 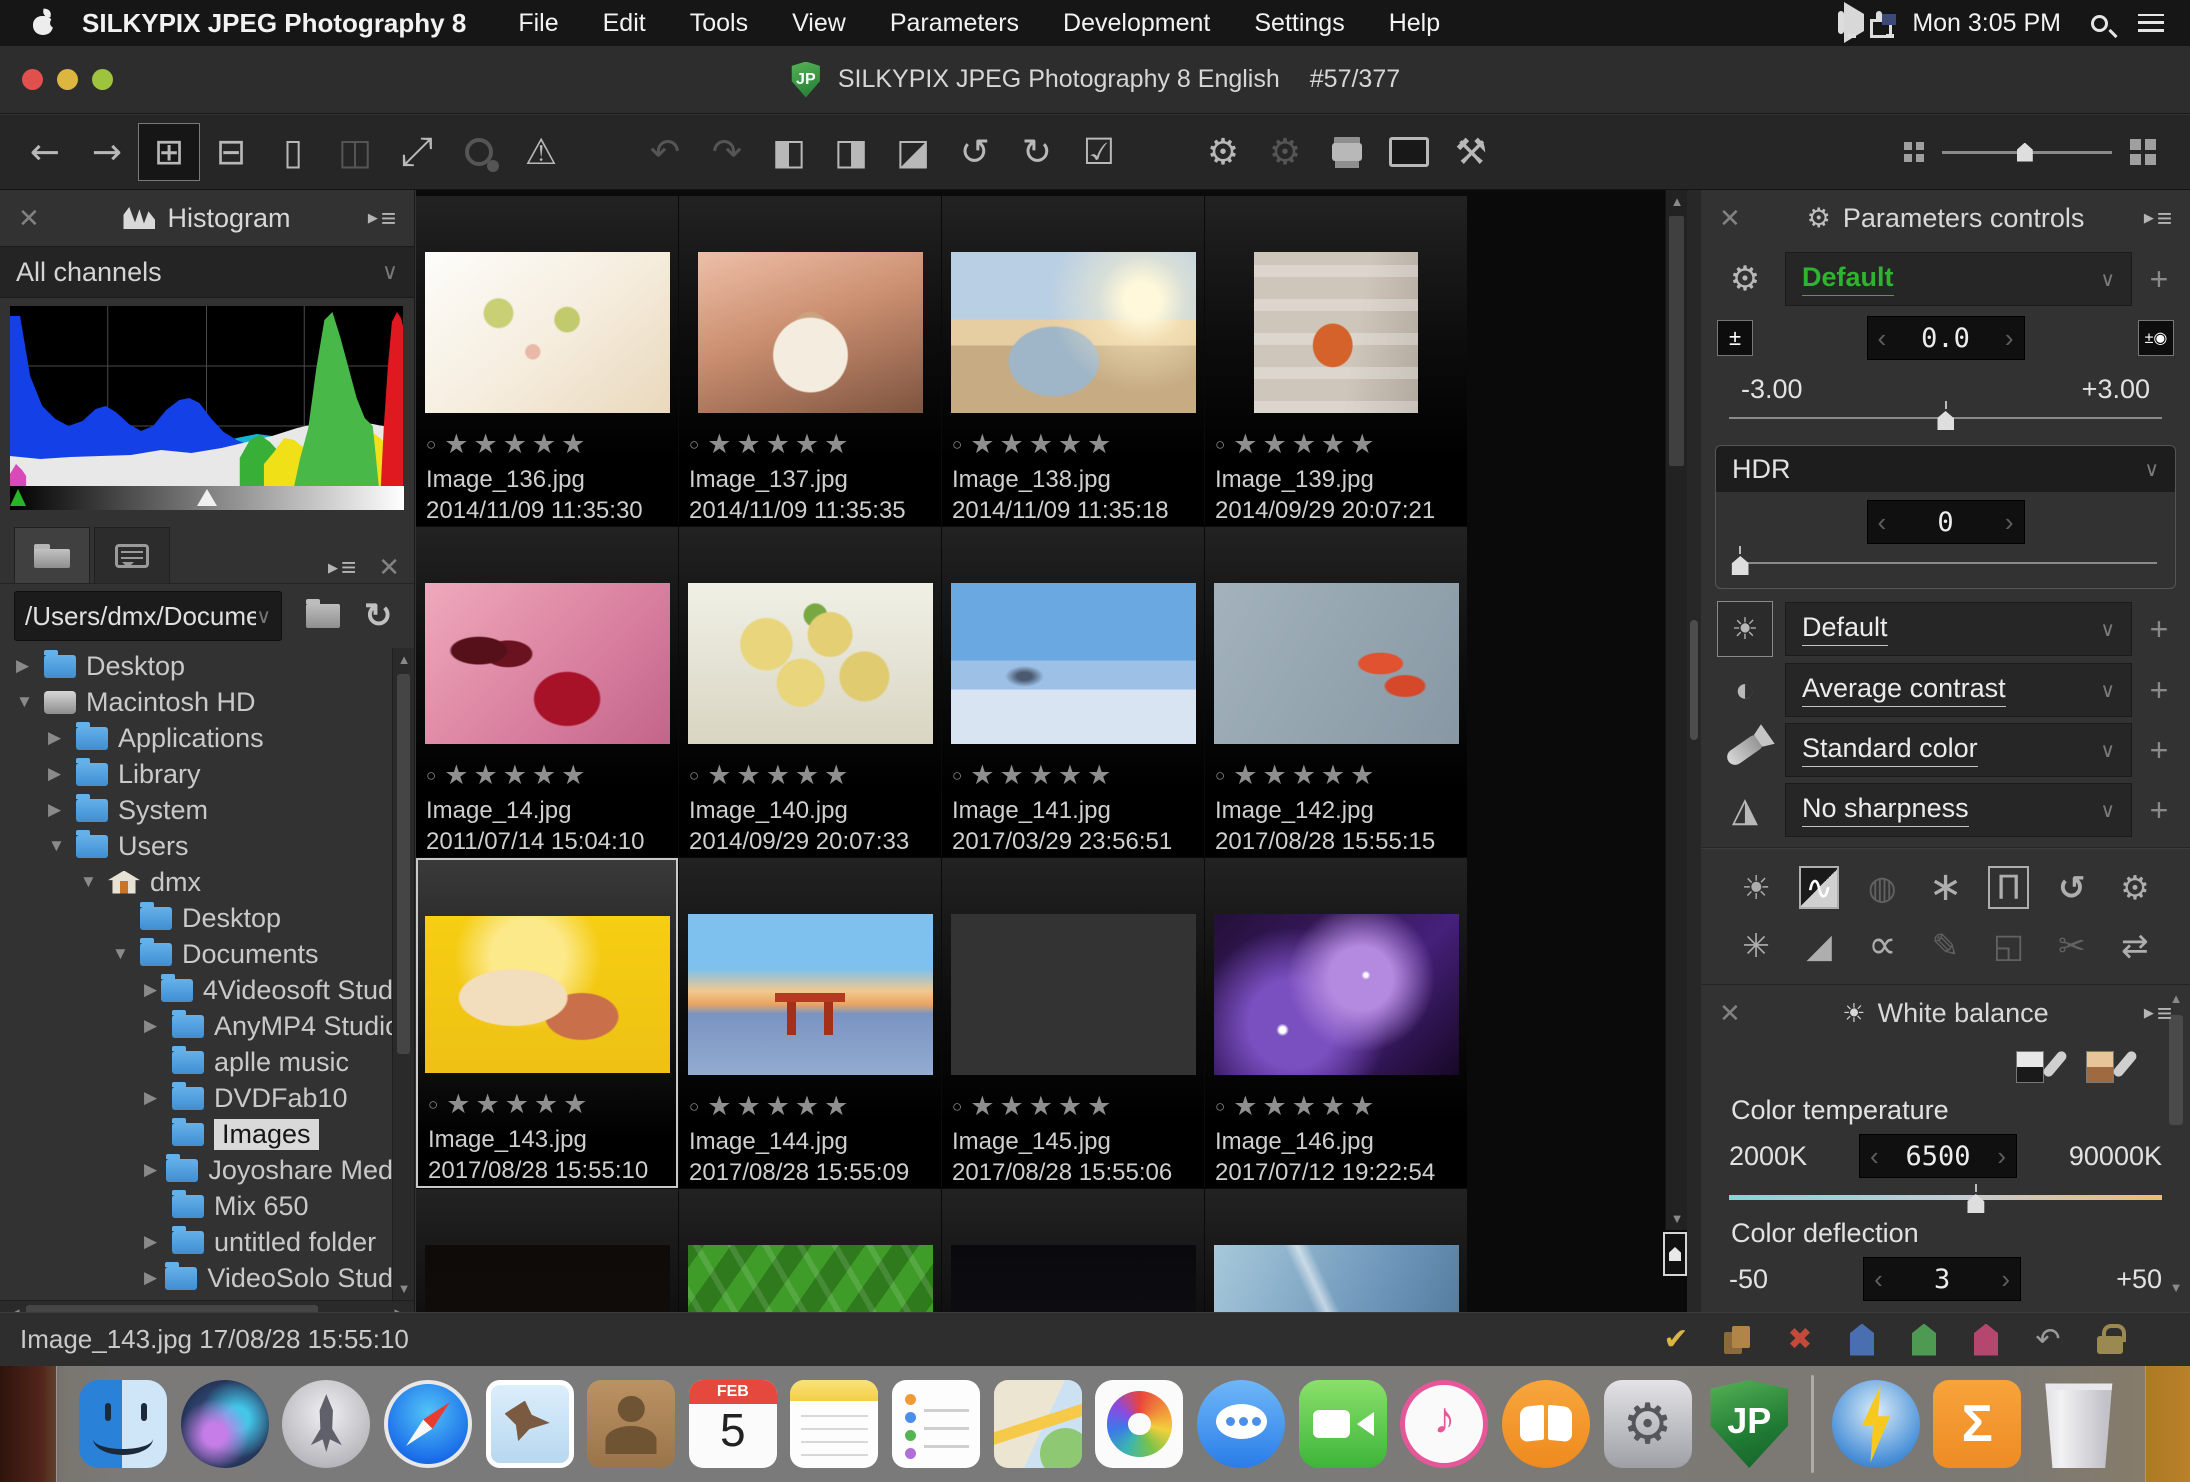 What do you see at coordinates (207, 1062) in the screenshot?
I see `tree-item: aplle music` at bounding box center [207, 1062].